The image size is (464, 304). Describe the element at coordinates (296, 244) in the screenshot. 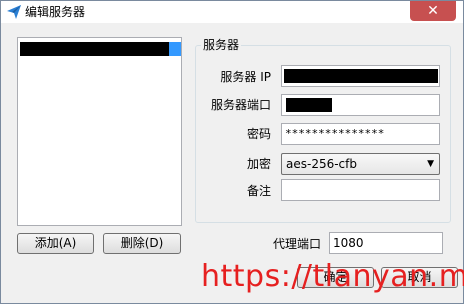

I see `proxy-port-label: 代理端口` at that location.